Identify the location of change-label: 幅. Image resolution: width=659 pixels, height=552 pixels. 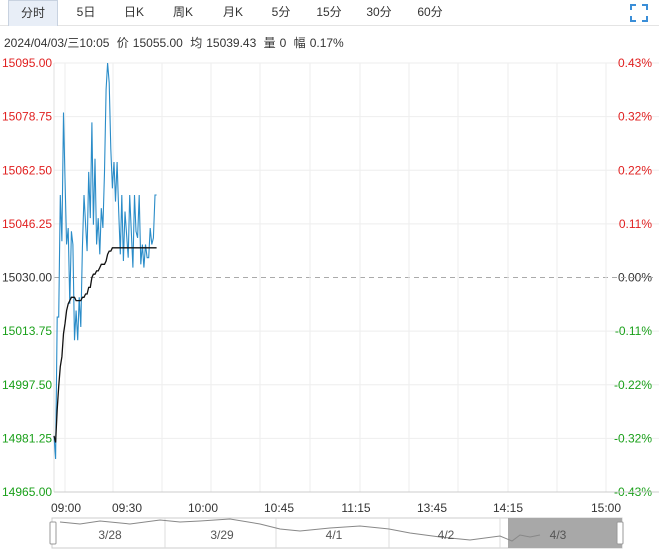
(299, 43).